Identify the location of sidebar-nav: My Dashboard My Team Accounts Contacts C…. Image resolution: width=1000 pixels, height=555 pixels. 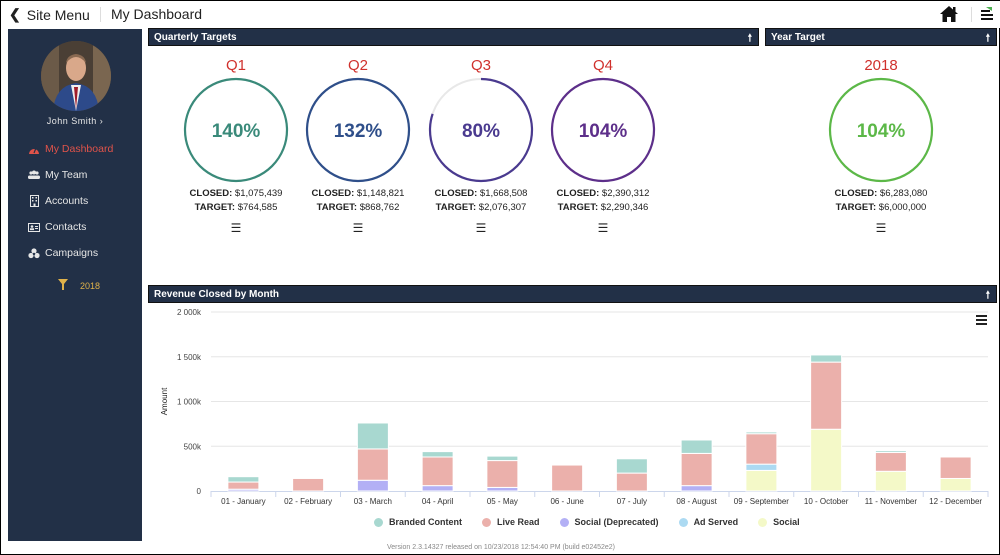
(70, 201).